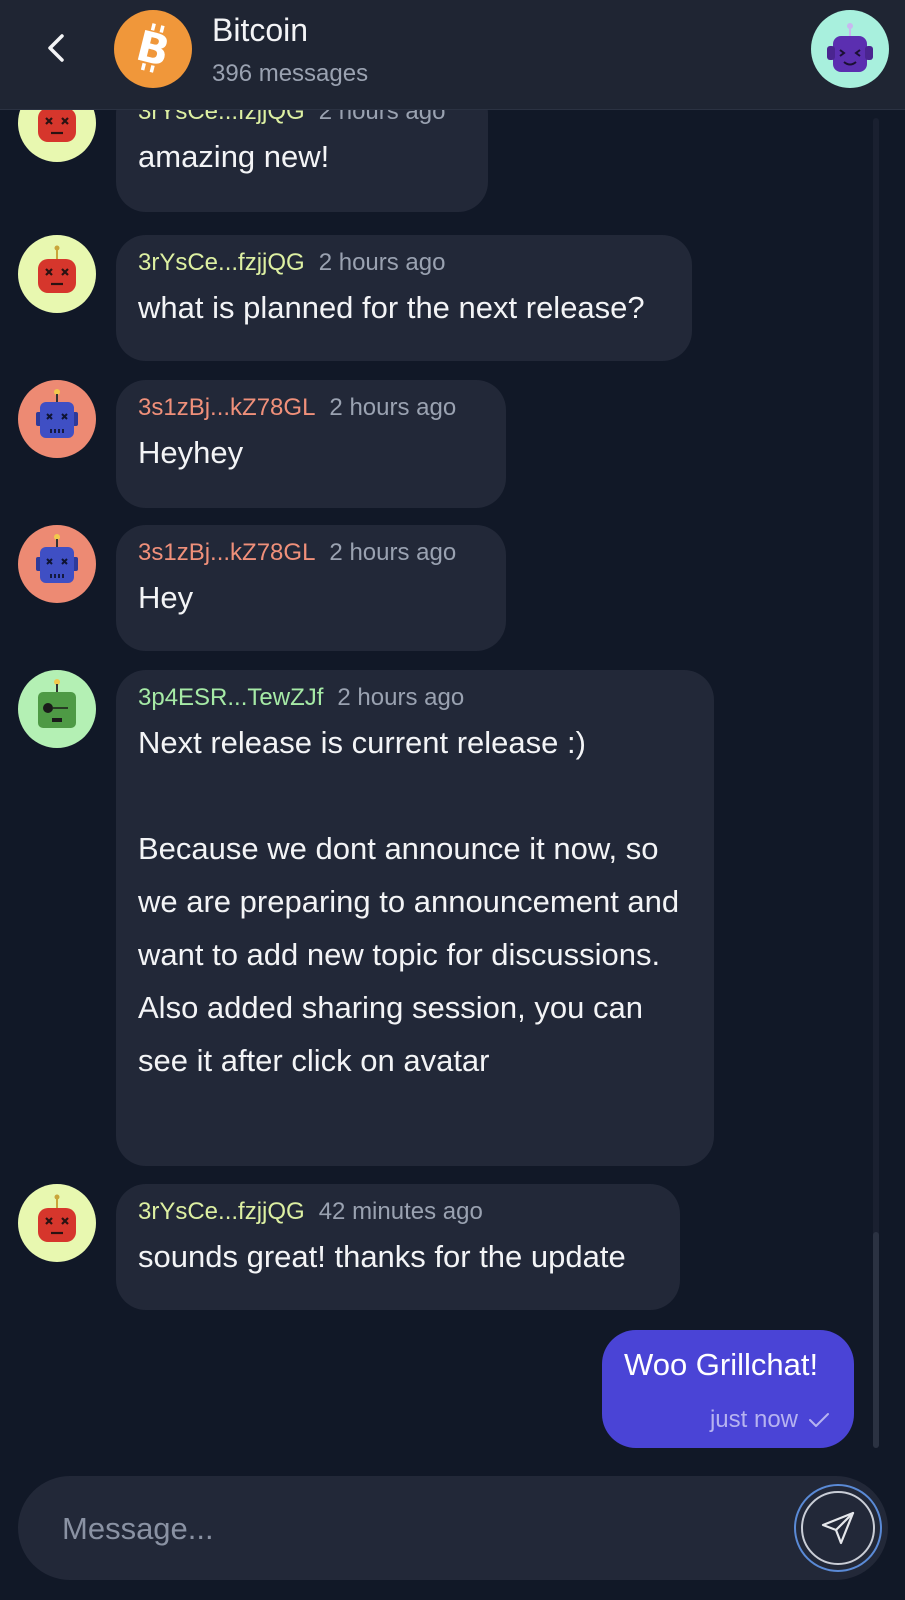 Image resolution: width=905 pixels, height=1600 pixels. Describe the element at coordinates (230, 697) in the screenshot. I see `message-author: 3p4ESR...TewZJf` at that location.